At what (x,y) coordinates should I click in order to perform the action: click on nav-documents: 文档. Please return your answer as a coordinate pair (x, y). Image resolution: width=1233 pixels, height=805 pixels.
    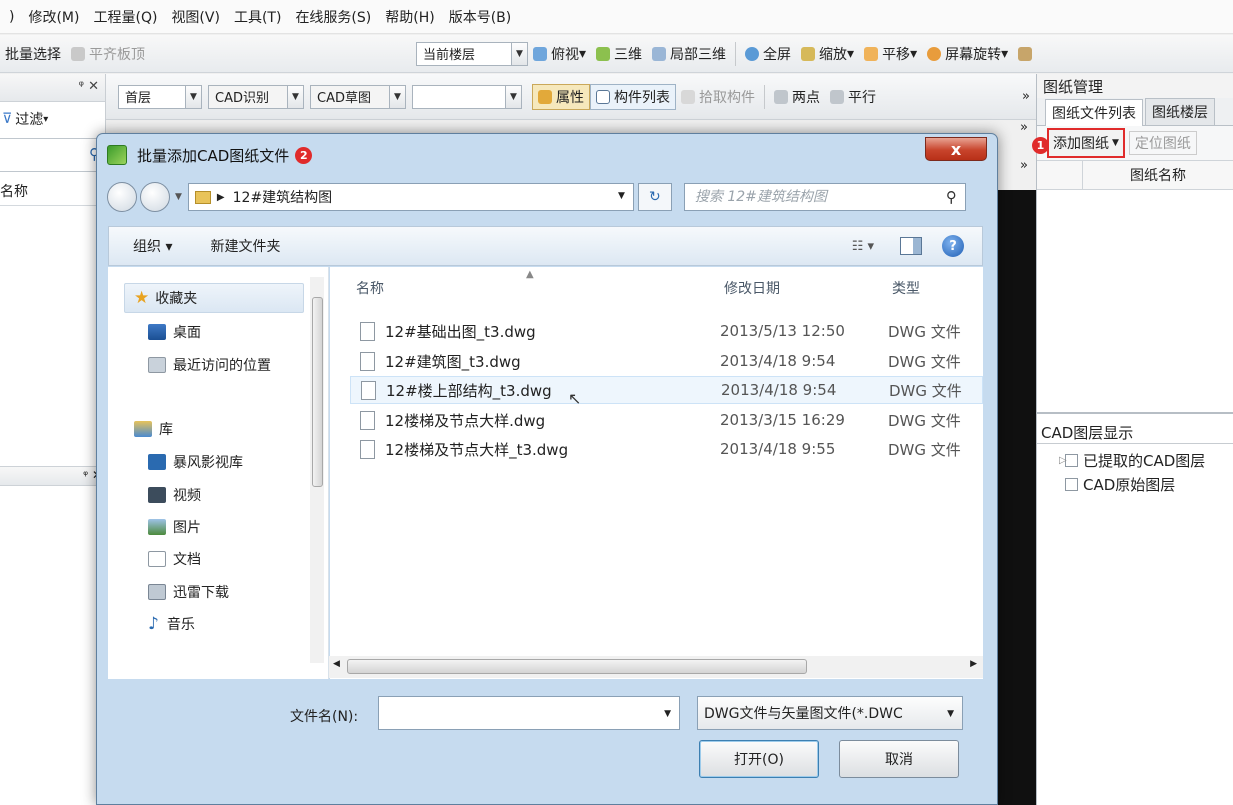
    Looking at the image, I should click on (174, 559).